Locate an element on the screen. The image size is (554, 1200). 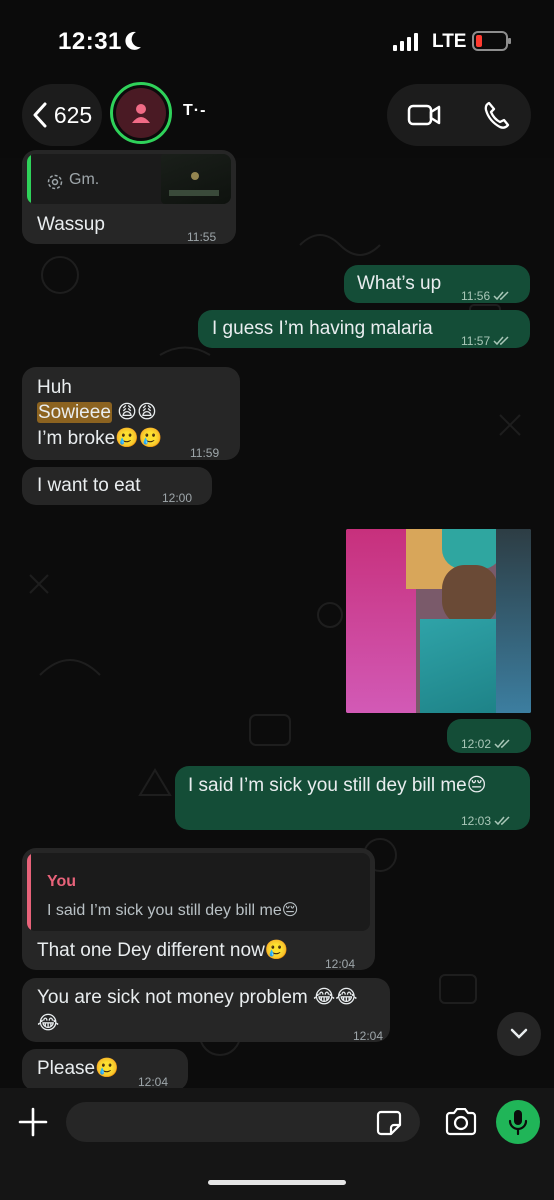
camera-icon is located at coordinates (461, 1122).